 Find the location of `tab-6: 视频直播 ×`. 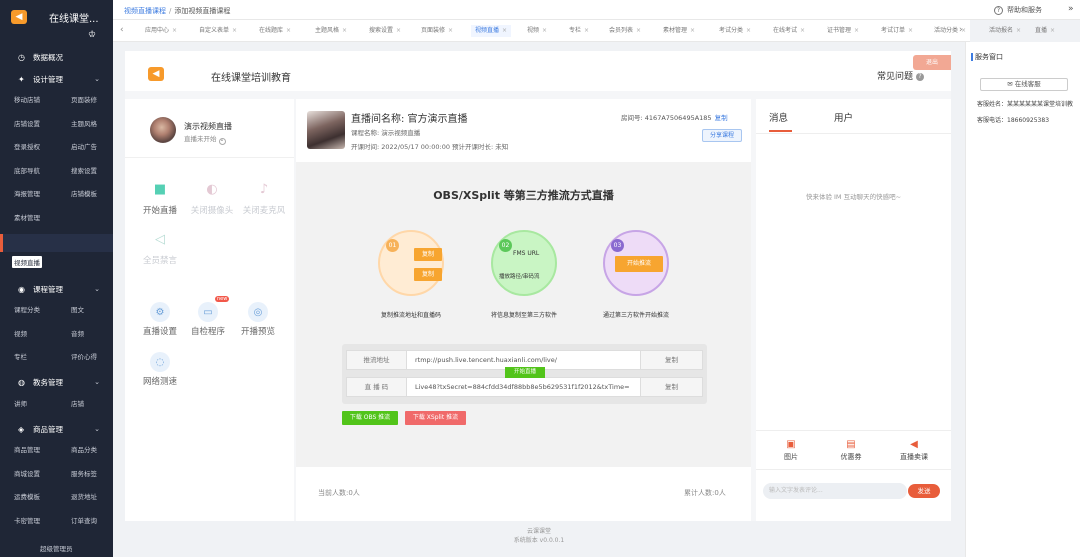

tab-6: 视频直播 × is located at coordinates (491, 31).